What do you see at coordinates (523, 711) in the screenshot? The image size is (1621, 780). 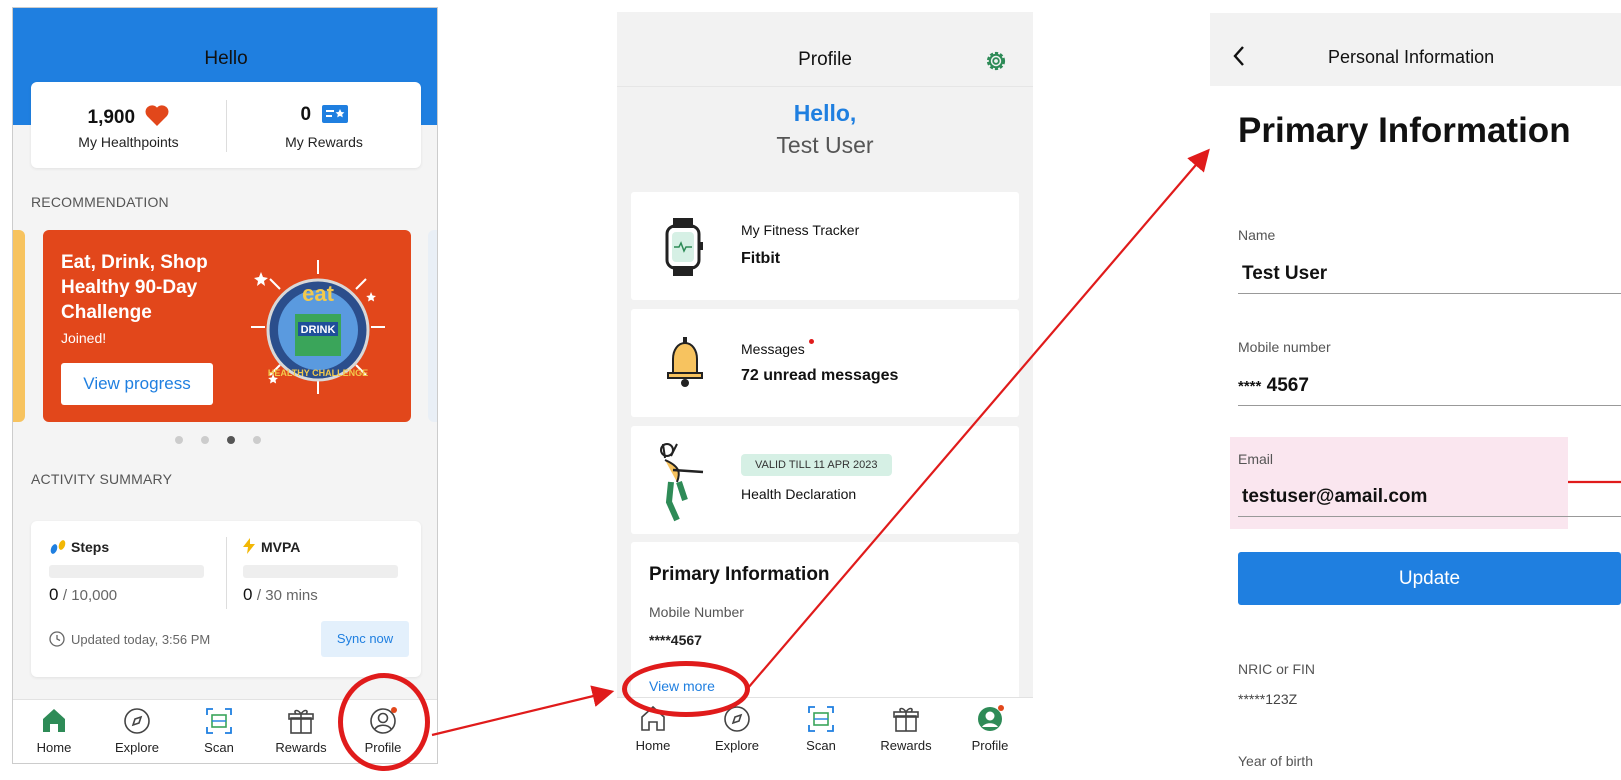 I see `arrow-profile-to-view-more` at bounding box center [523, 711].